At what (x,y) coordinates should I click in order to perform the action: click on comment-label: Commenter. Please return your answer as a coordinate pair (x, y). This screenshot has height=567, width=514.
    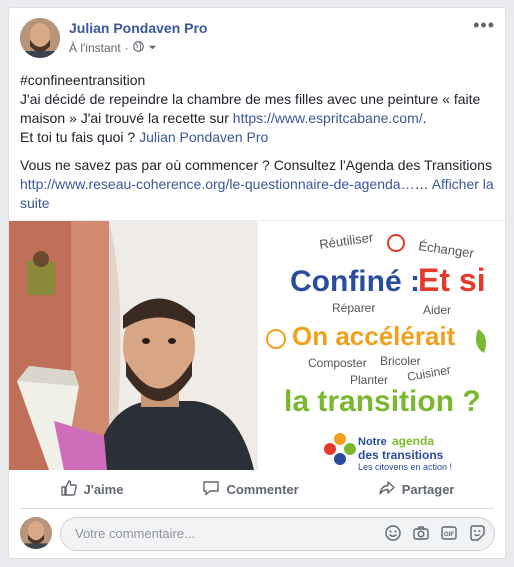
    Looking at the image, I should click on (262, 489).